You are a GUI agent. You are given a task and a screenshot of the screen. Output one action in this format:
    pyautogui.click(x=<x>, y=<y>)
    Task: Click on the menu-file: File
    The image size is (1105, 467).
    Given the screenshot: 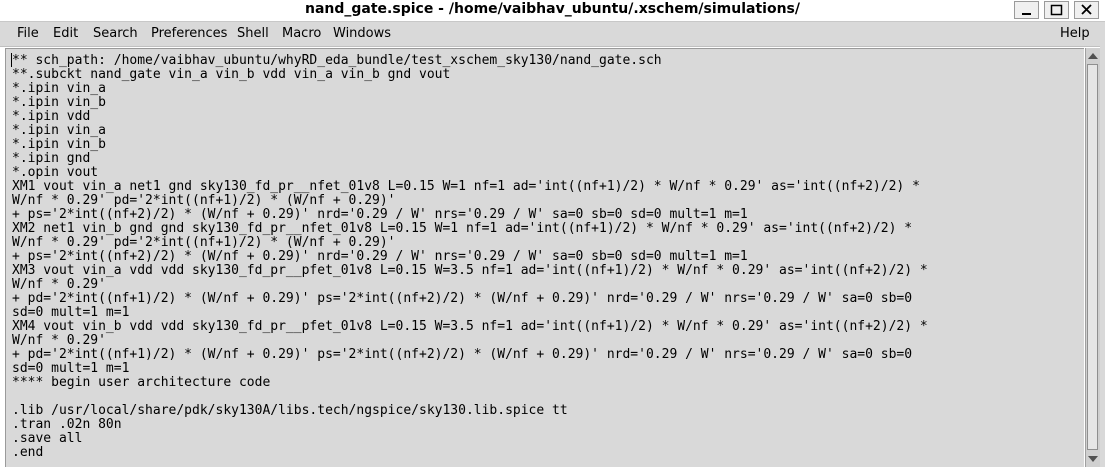 What is the action you would take?
    pyautogui.click(x=28, y=34)
    